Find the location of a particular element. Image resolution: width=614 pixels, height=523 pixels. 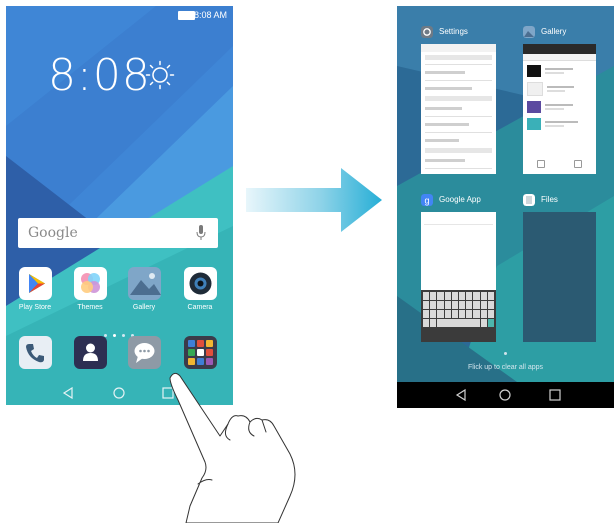

messages-icon is located at coordinates (144, 352).